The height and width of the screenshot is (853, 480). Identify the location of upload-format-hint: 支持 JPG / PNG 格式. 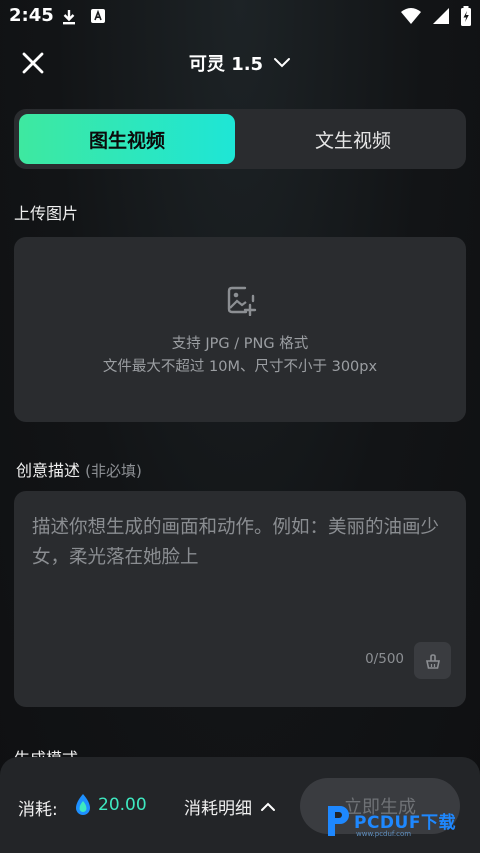
(240, 344).